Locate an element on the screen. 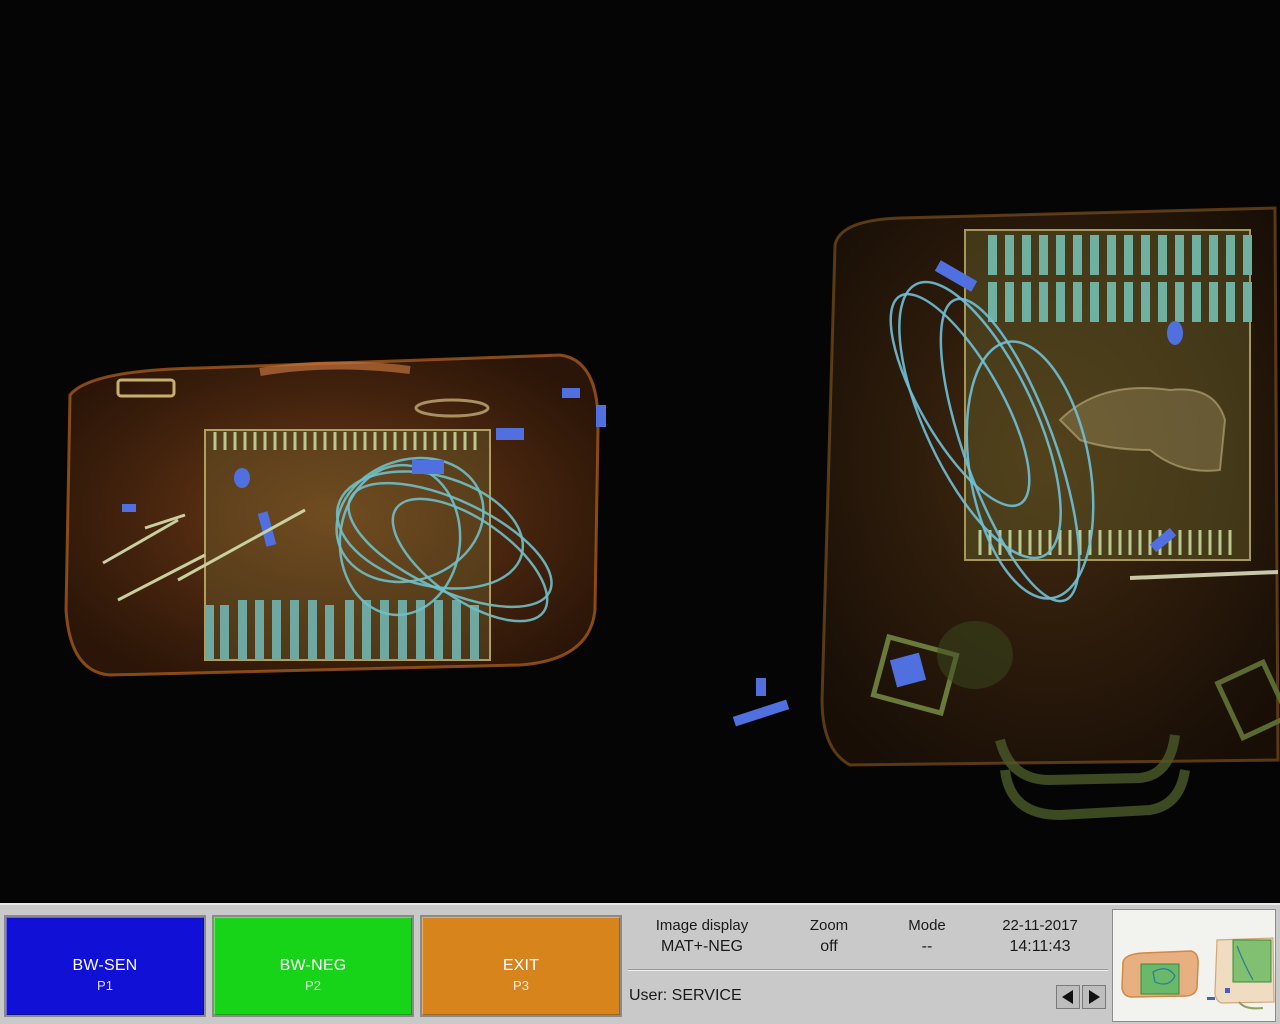 The height and width of the screenshot is (1024, 1280). zoom-value: off is located at coordinates (829, 946).